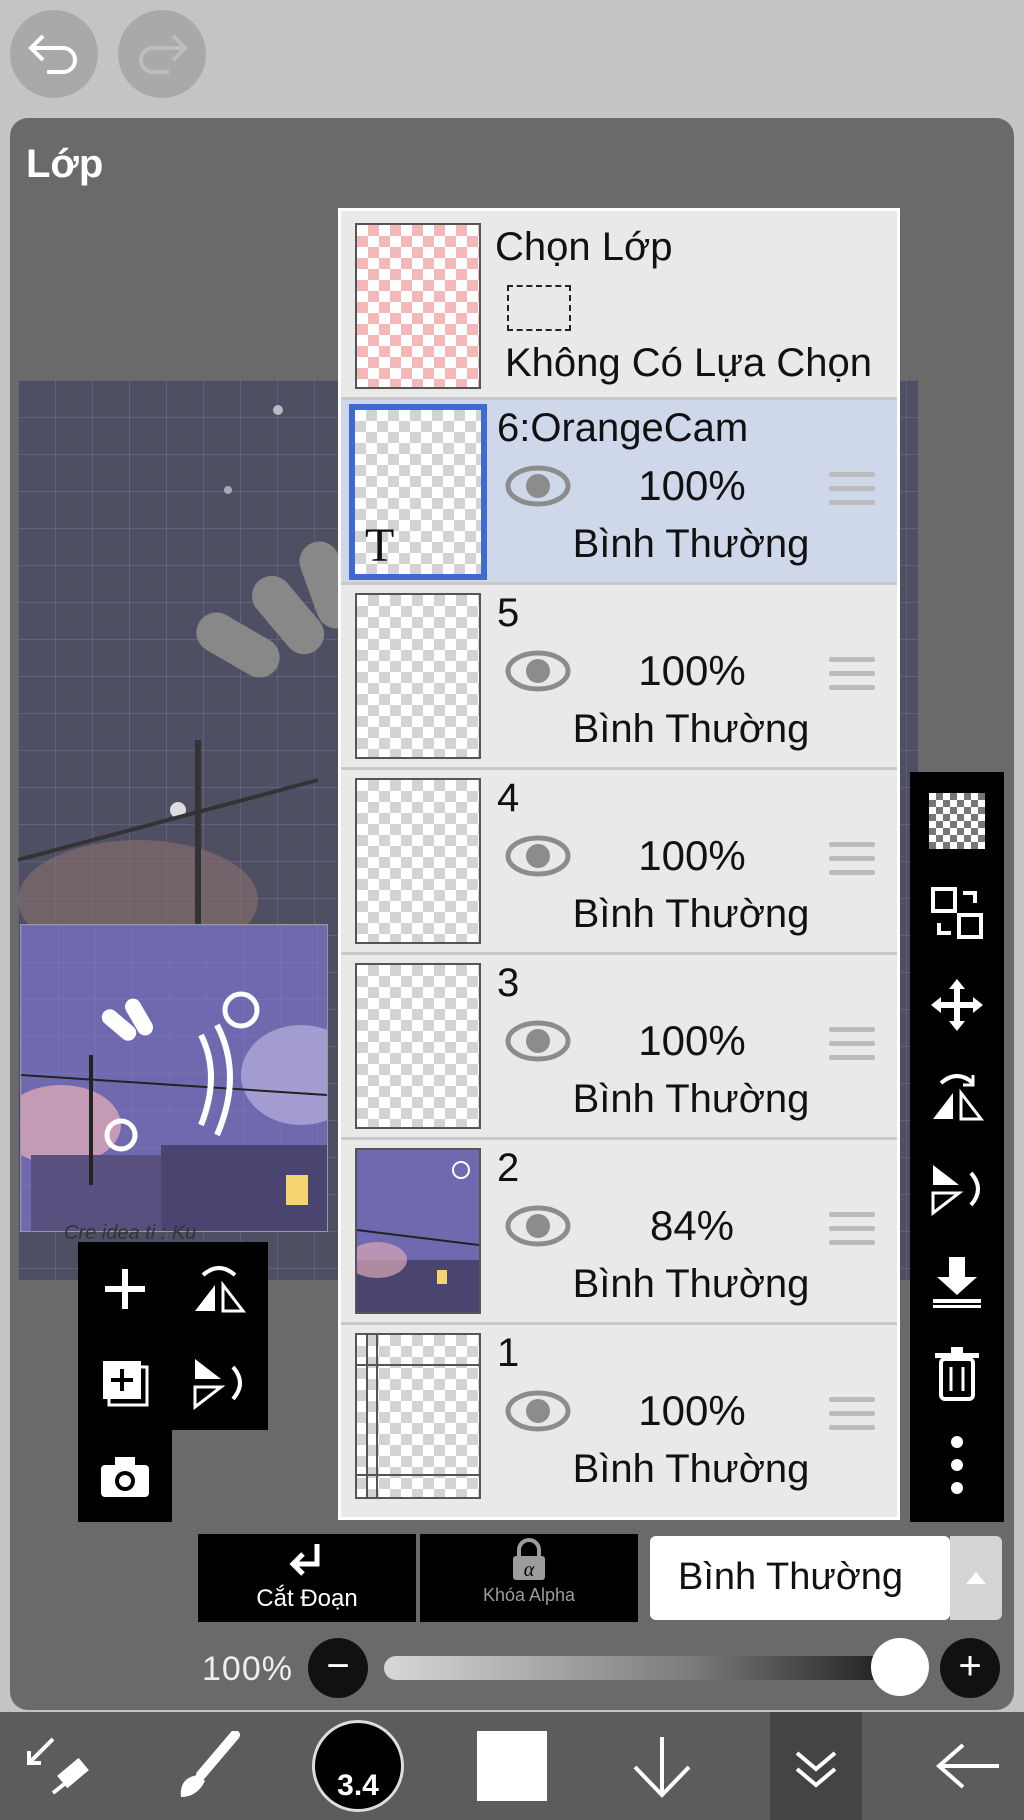 The width and height of the screenshot is (1024, 1820). What do you see at coordinates (539, 308) in the screenshot?
I see `selection-marquee-icon` at bounding box center [539, 308].